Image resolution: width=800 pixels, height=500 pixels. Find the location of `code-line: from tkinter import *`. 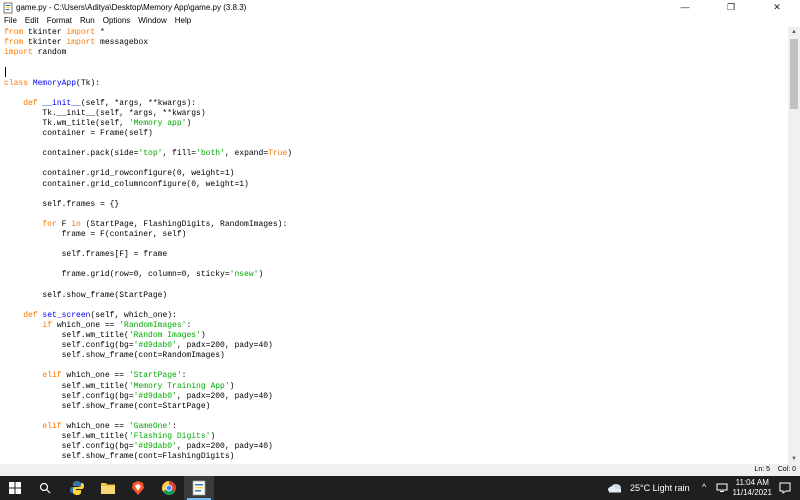

code-line: from tkinter import * is located at coordinates (54, 32).